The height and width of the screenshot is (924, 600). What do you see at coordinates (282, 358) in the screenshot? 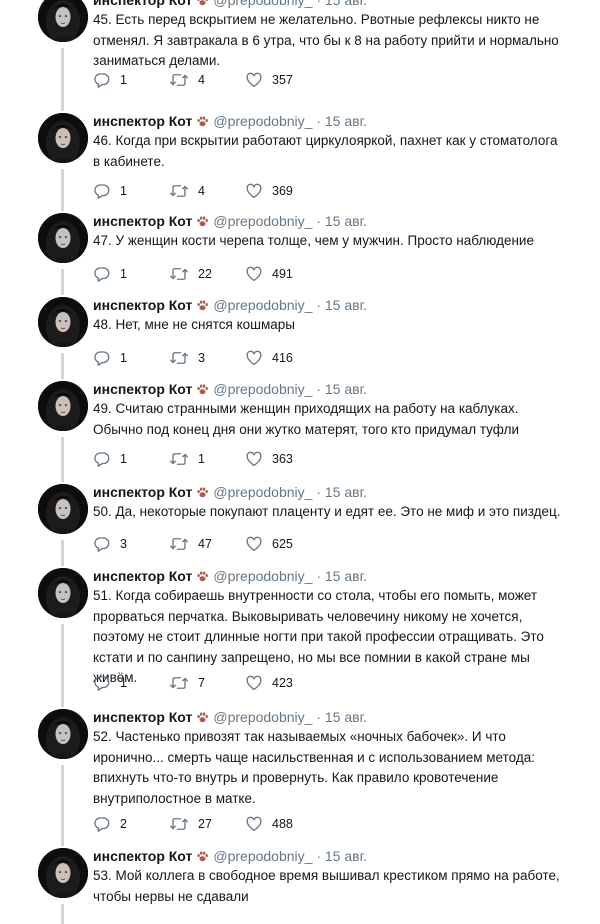
I see `like-count: 416` at bounding box center [282, 358].